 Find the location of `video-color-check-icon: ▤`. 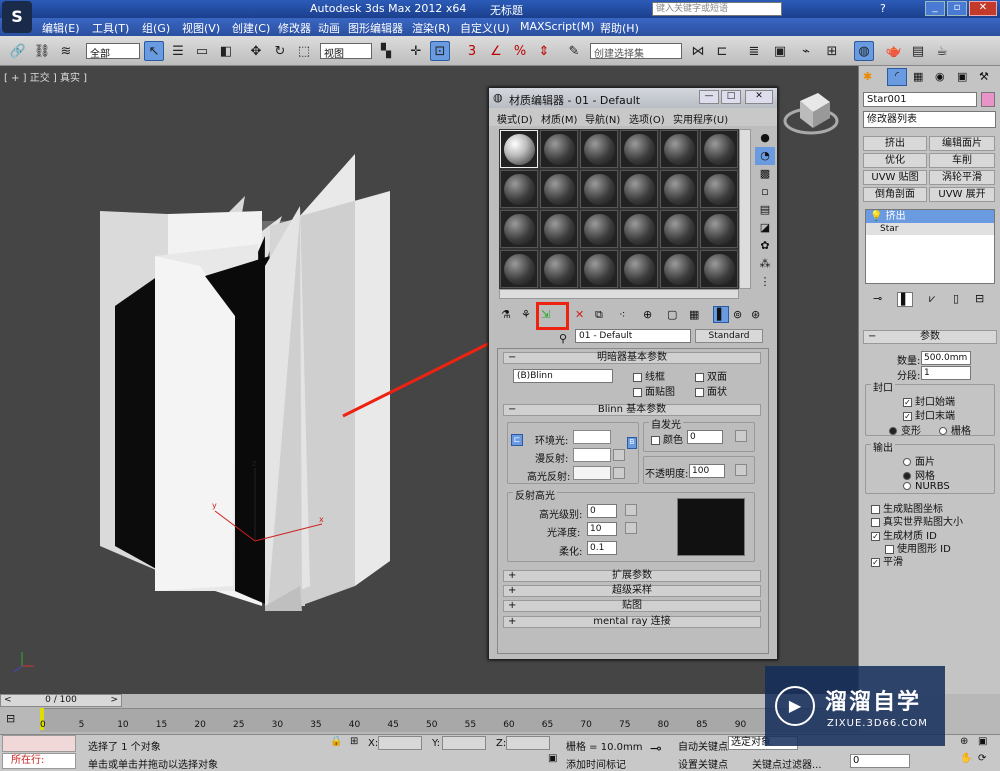

video-color-check-icon: ▤ is located at coordinates (765, 210).